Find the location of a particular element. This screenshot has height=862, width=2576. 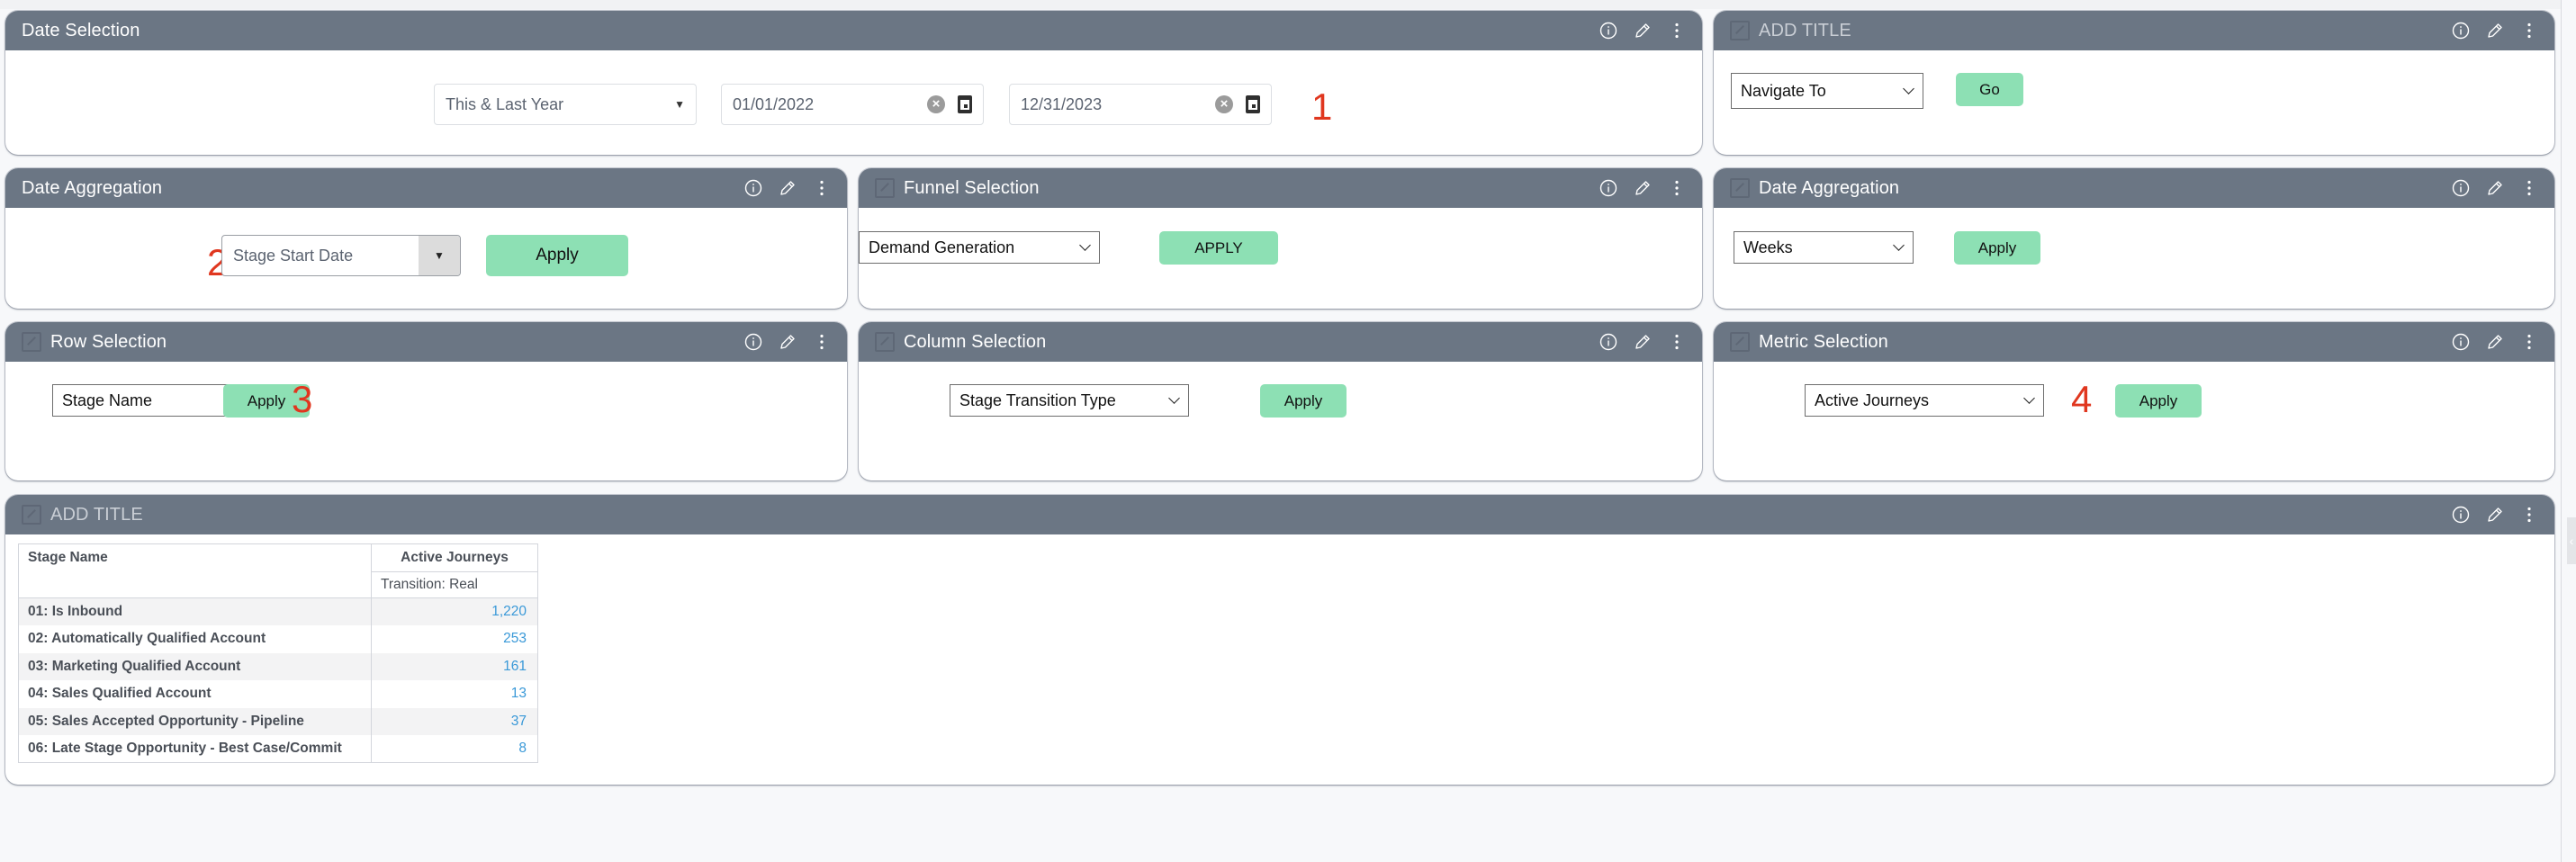

metric-header: Active Journeys is located at coordinates (454, 557).